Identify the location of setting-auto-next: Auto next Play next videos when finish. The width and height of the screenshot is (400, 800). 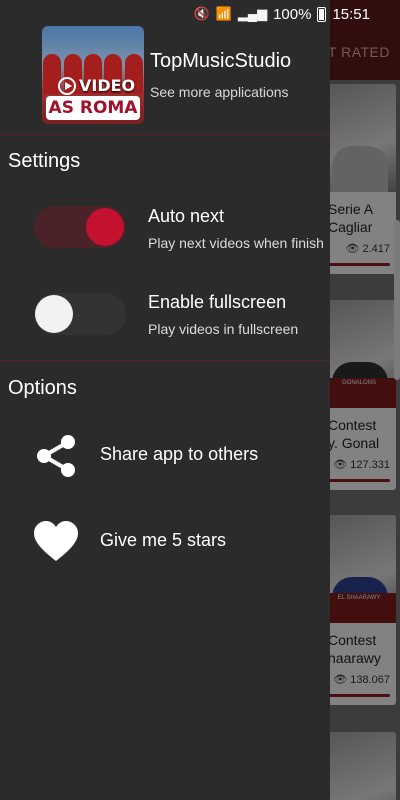
(165, 230).